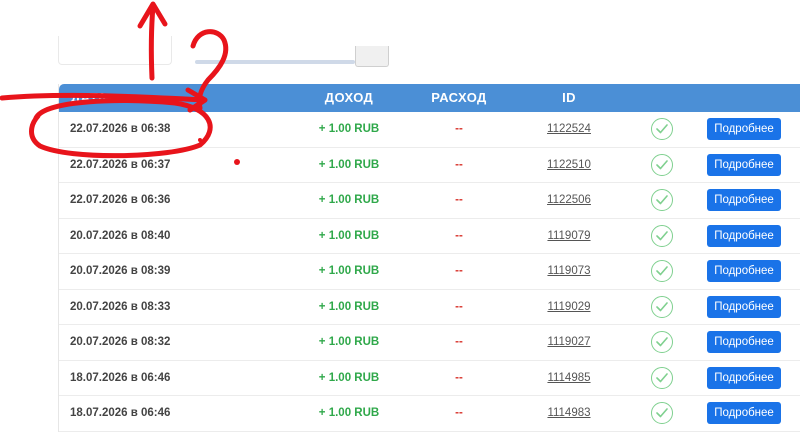  Describe the element at coordinates (569, 307) in the screenshot. I see `row-id-link: 1119029` at that location.